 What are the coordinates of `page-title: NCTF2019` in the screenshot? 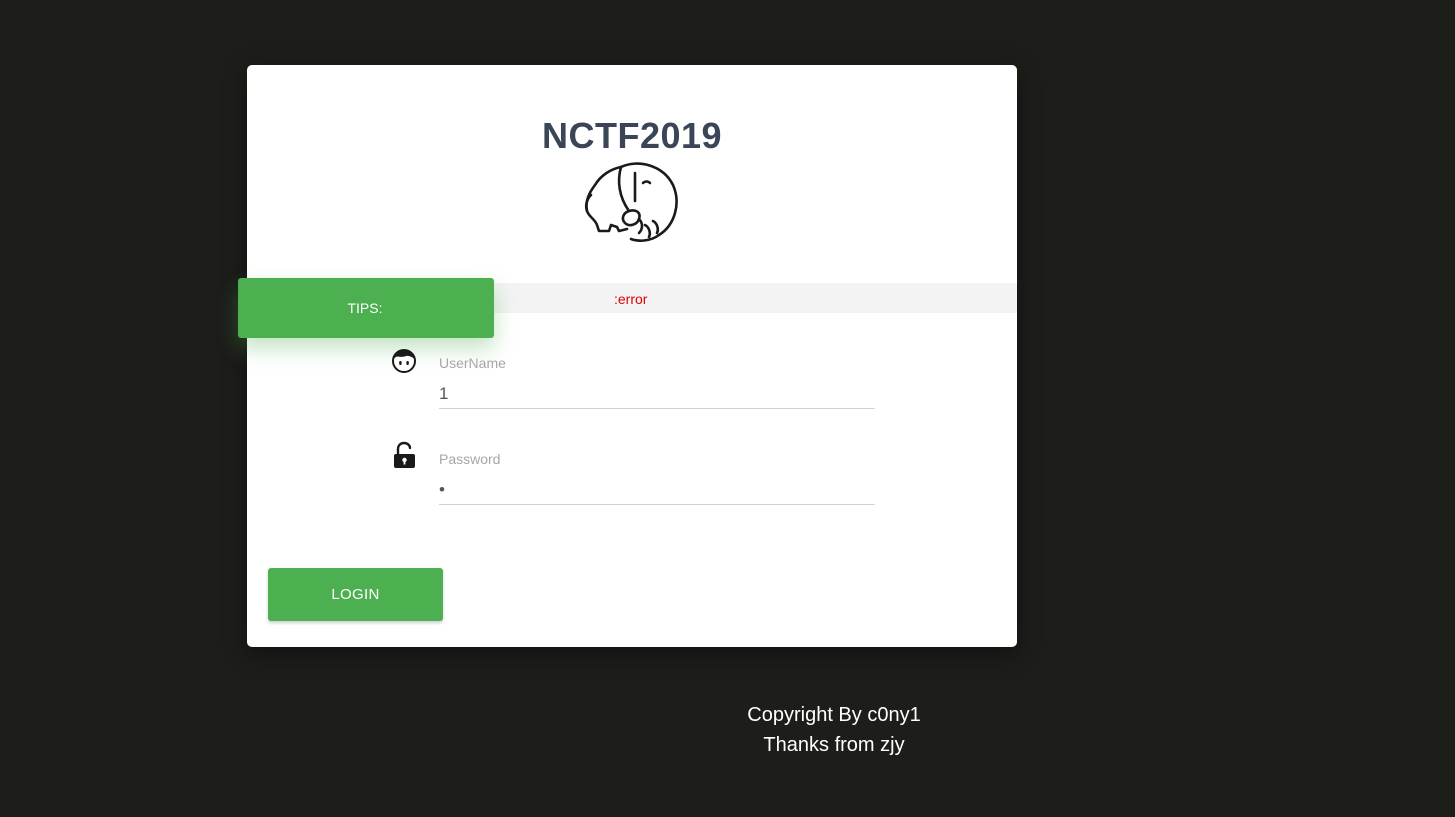 It's located at (632, 135).